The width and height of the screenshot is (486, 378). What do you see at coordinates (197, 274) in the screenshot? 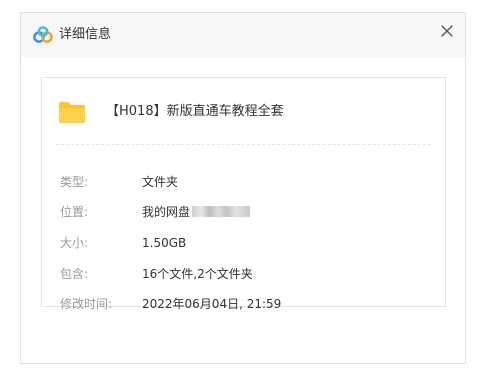
I see `contains-value: 16个文件,2个文件夹` at bounding box center [197, 274].